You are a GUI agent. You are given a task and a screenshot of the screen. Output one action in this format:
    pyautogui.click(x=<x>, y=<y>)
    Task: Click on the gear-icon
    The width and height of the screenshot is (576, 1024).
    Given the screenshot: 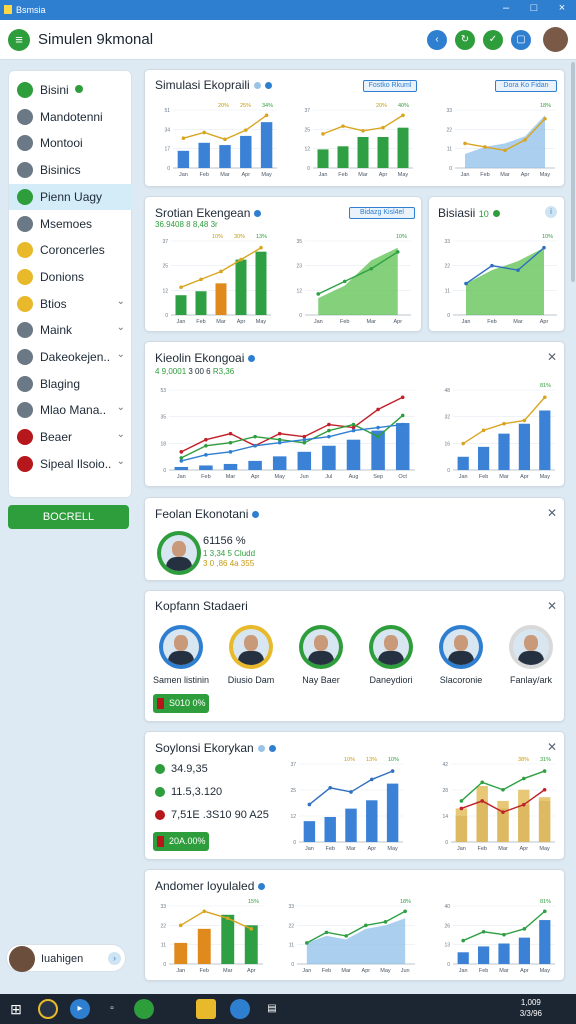 What is the action you would take?
    pyautogui.click(x=25, y=143)
    